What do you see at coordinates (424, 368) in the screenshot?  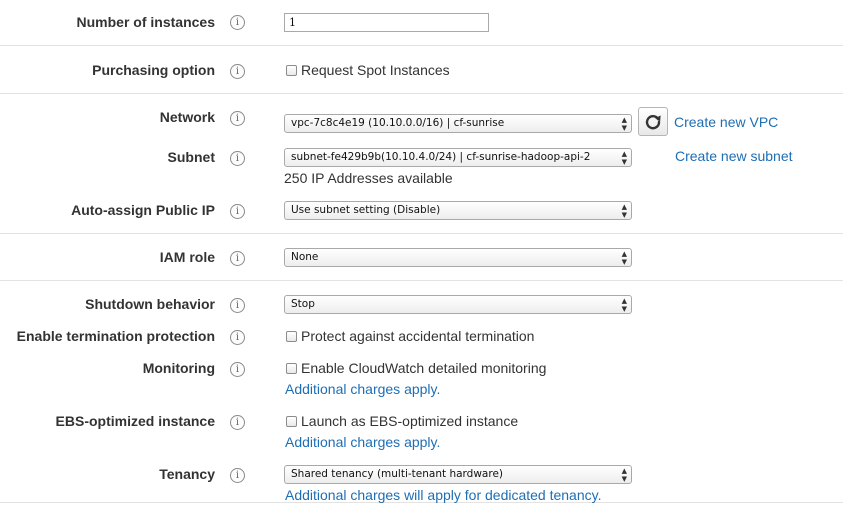 I see `monitoring-text: Enable CloudWatch detailed monitoring` at bounding box center [424, 368].